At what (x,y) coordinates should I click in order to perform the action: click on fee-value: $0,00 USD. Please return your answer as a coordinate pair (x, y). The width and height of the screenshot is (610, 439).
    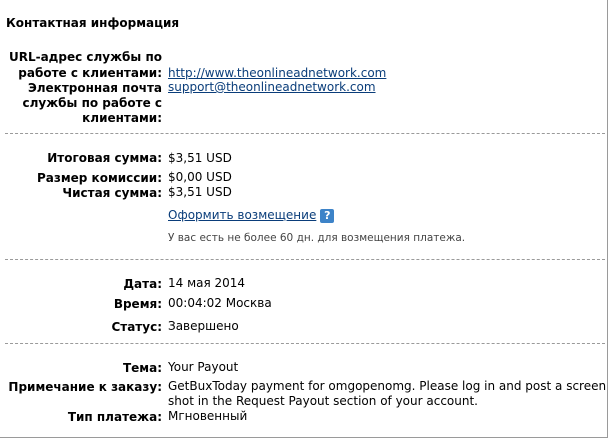
    Looking at the image, I should click on (200, 177).